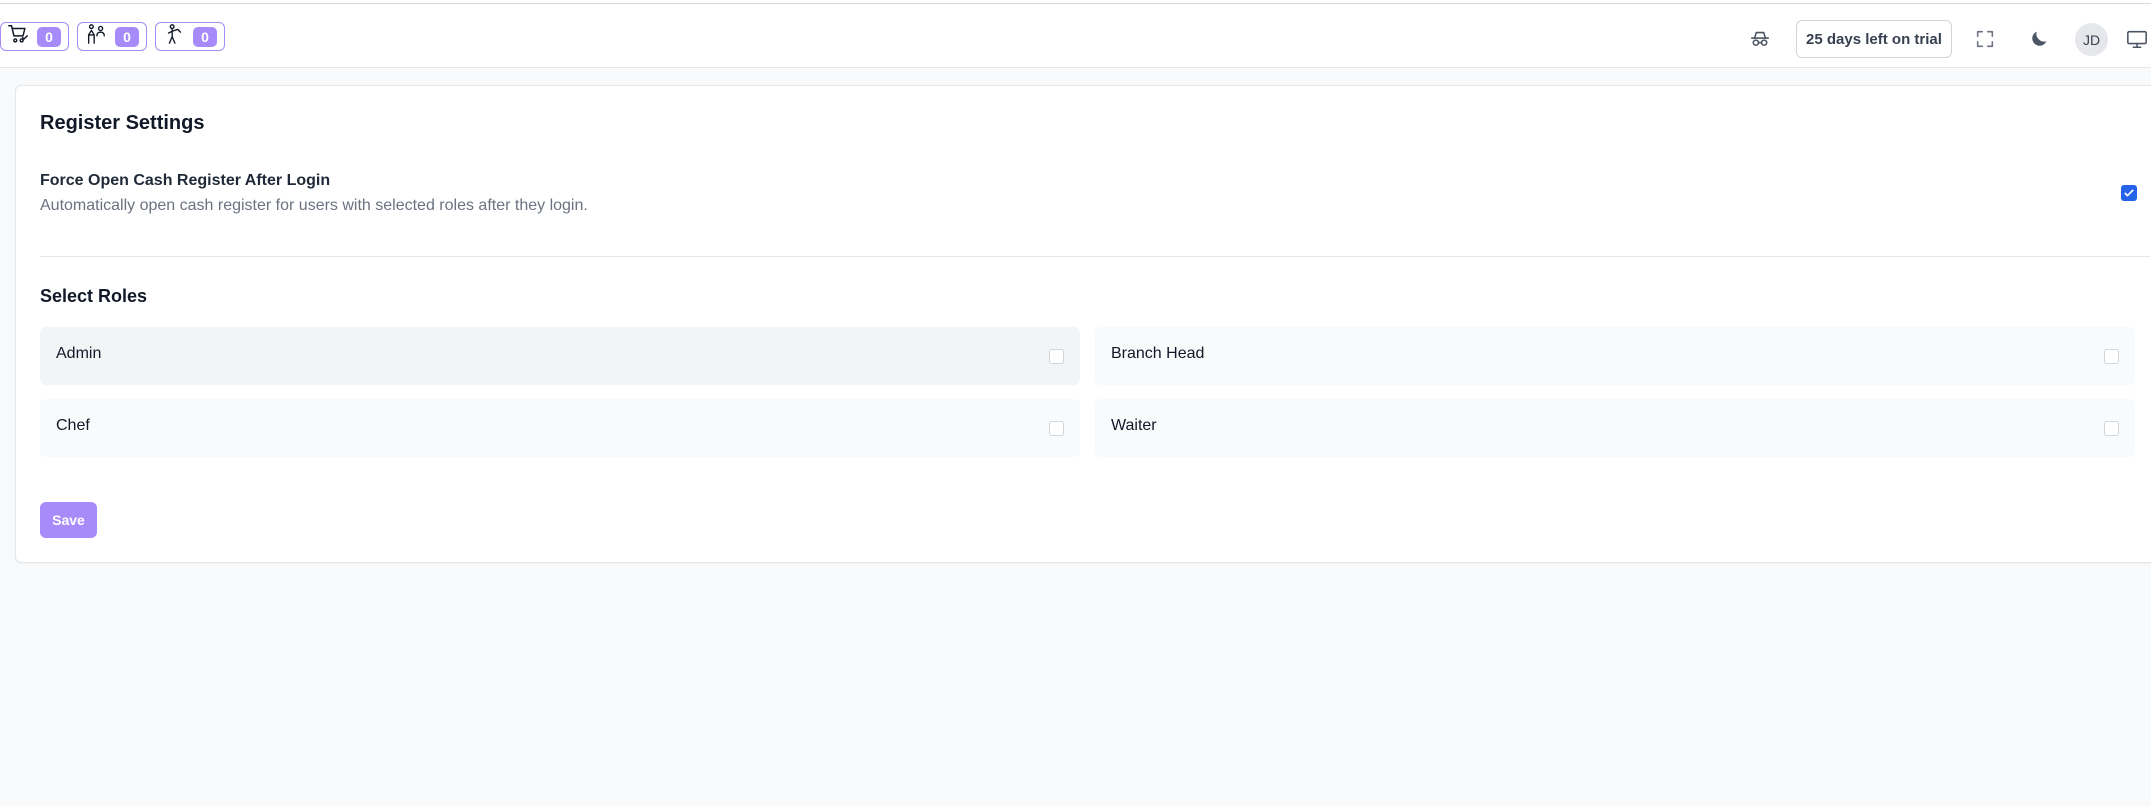 The width and height of the screenshot is (2151, 806). What do you see at coordinates (174, 36) in the screenshot?
I see `chef-icon` at bounding box center [174, 36].